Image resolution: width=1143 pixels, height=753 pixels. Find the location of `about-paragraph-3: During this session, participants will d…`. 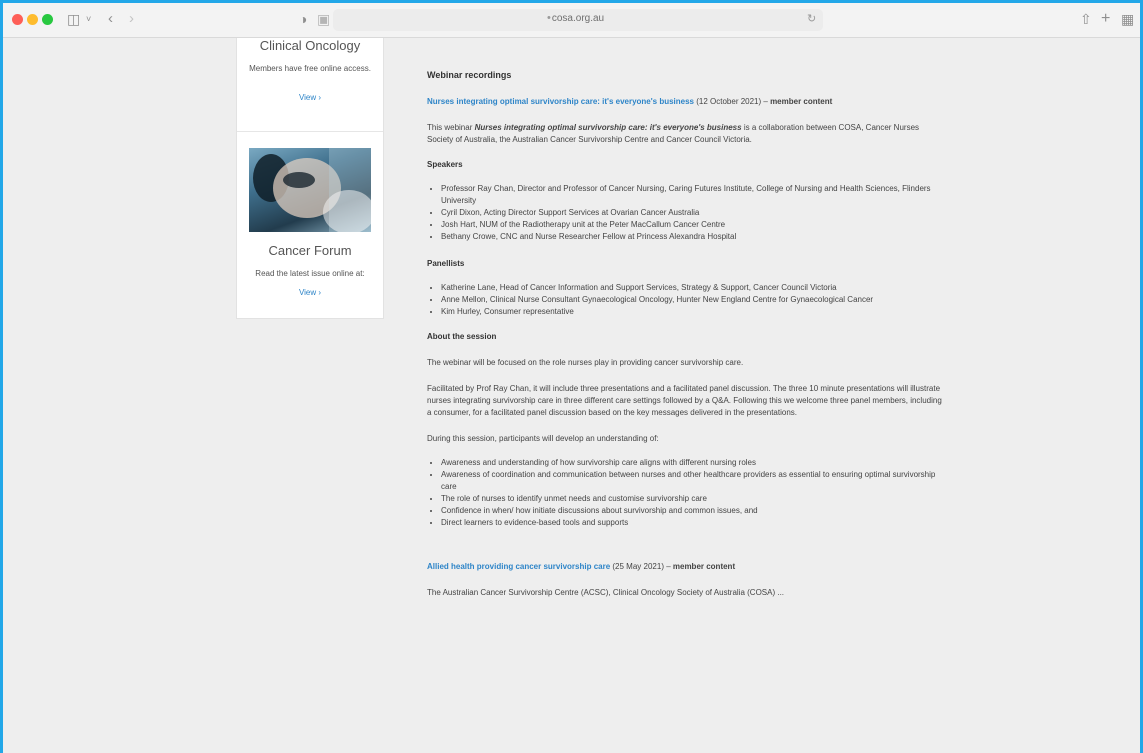

about-paragraph-3: During this session, participants will d… is located at coordinates (543, 438).